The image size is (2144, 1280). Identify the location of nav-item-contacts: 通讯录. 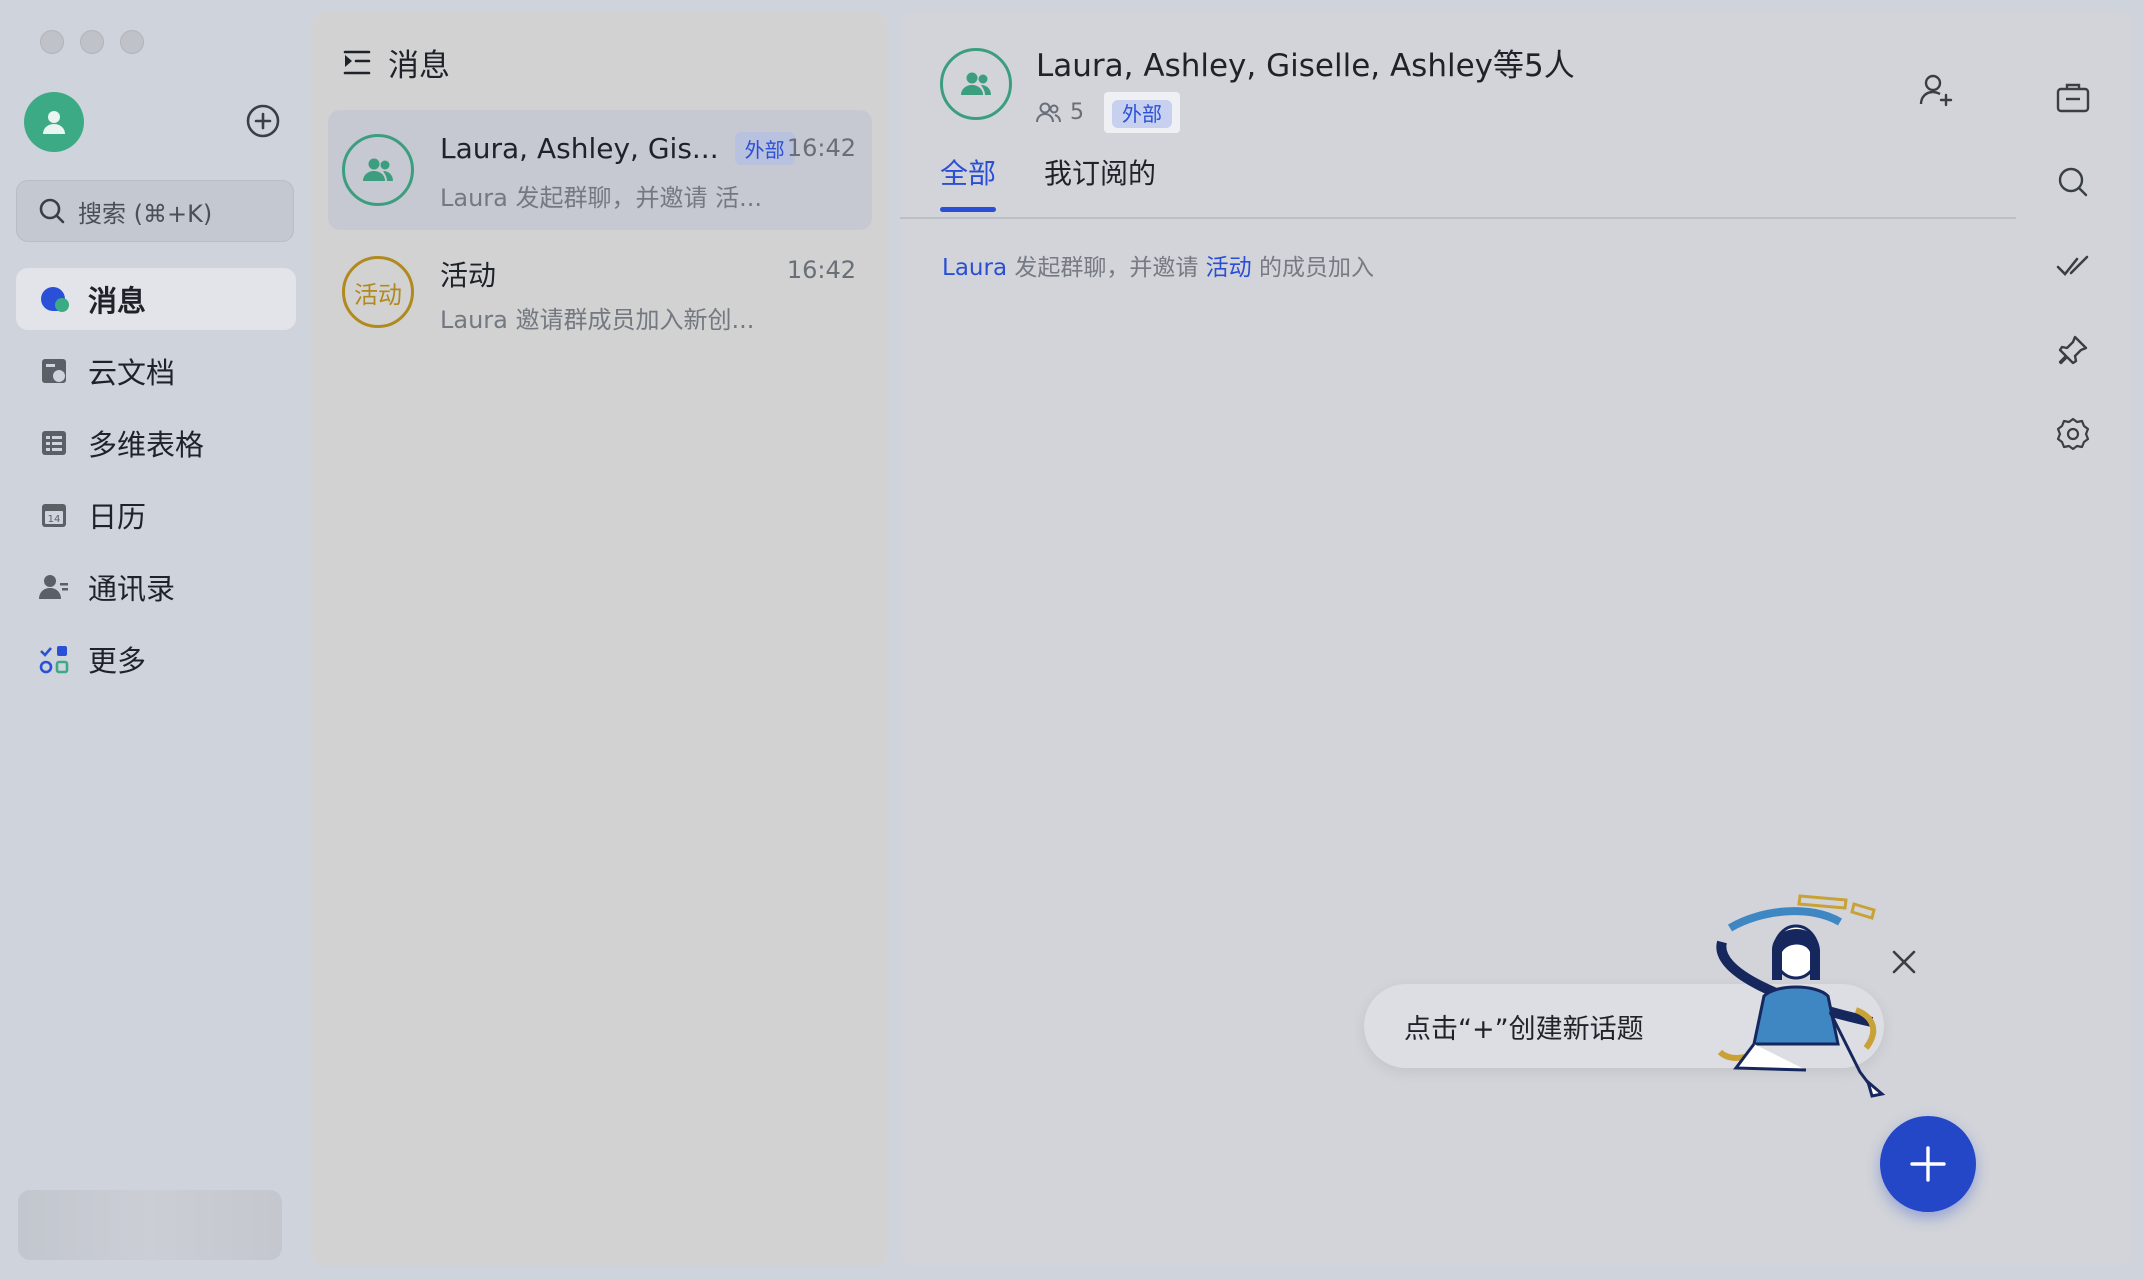
(156, 587).